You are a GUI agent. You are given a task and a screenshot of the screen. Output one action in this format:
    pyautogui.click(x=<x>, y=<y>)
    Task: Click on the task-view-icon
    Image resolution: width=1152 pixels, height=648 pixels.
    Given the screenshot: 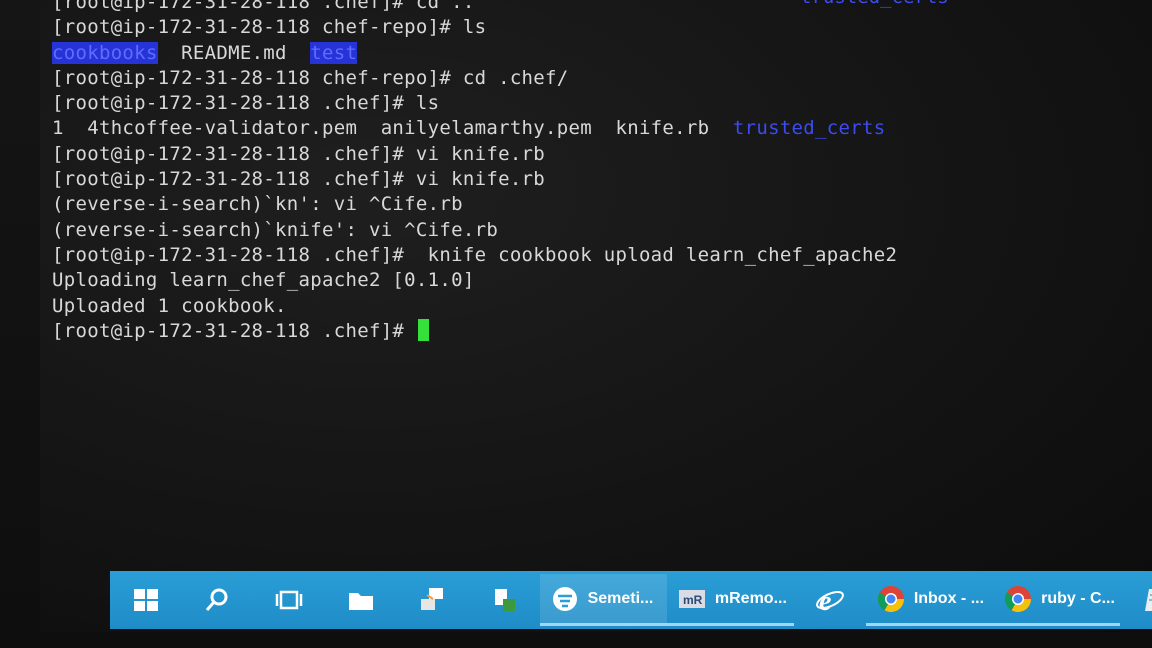 What is the action you would take?
    pyautogui.click(x=289, y=600)
    